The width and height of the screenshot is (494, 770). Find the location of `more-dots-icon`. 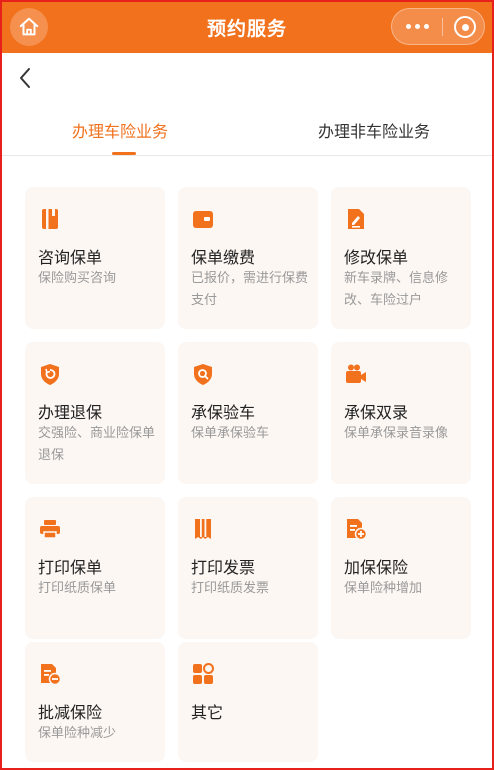

more-dots-icon is located at coordinates (408, 26).